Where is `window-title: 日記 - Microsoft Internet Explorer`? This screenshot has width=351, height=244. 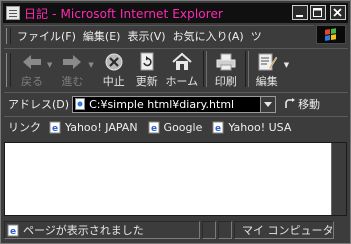
window-title: 日記 - Microsoft Internet Explorer is located at coordinates (124, 13).